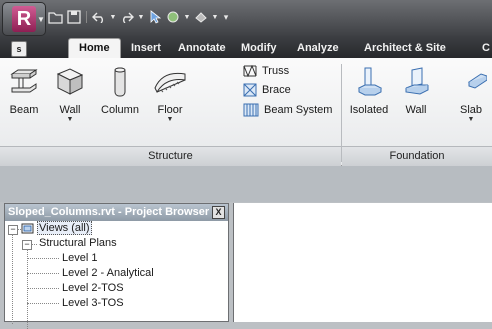 The height and width of the screenshot is (329, 492). I want to click on tab-analyze: Analyze, so click(318, 48).